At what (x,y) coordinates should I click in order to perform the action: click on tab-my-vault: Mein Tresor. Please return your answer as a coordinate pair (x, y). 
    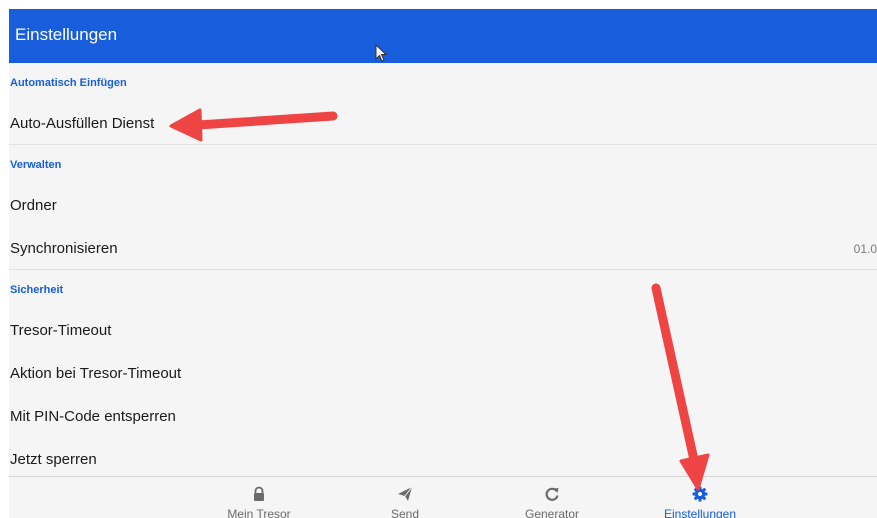
    Looking at the image, I should click on (259, 497).